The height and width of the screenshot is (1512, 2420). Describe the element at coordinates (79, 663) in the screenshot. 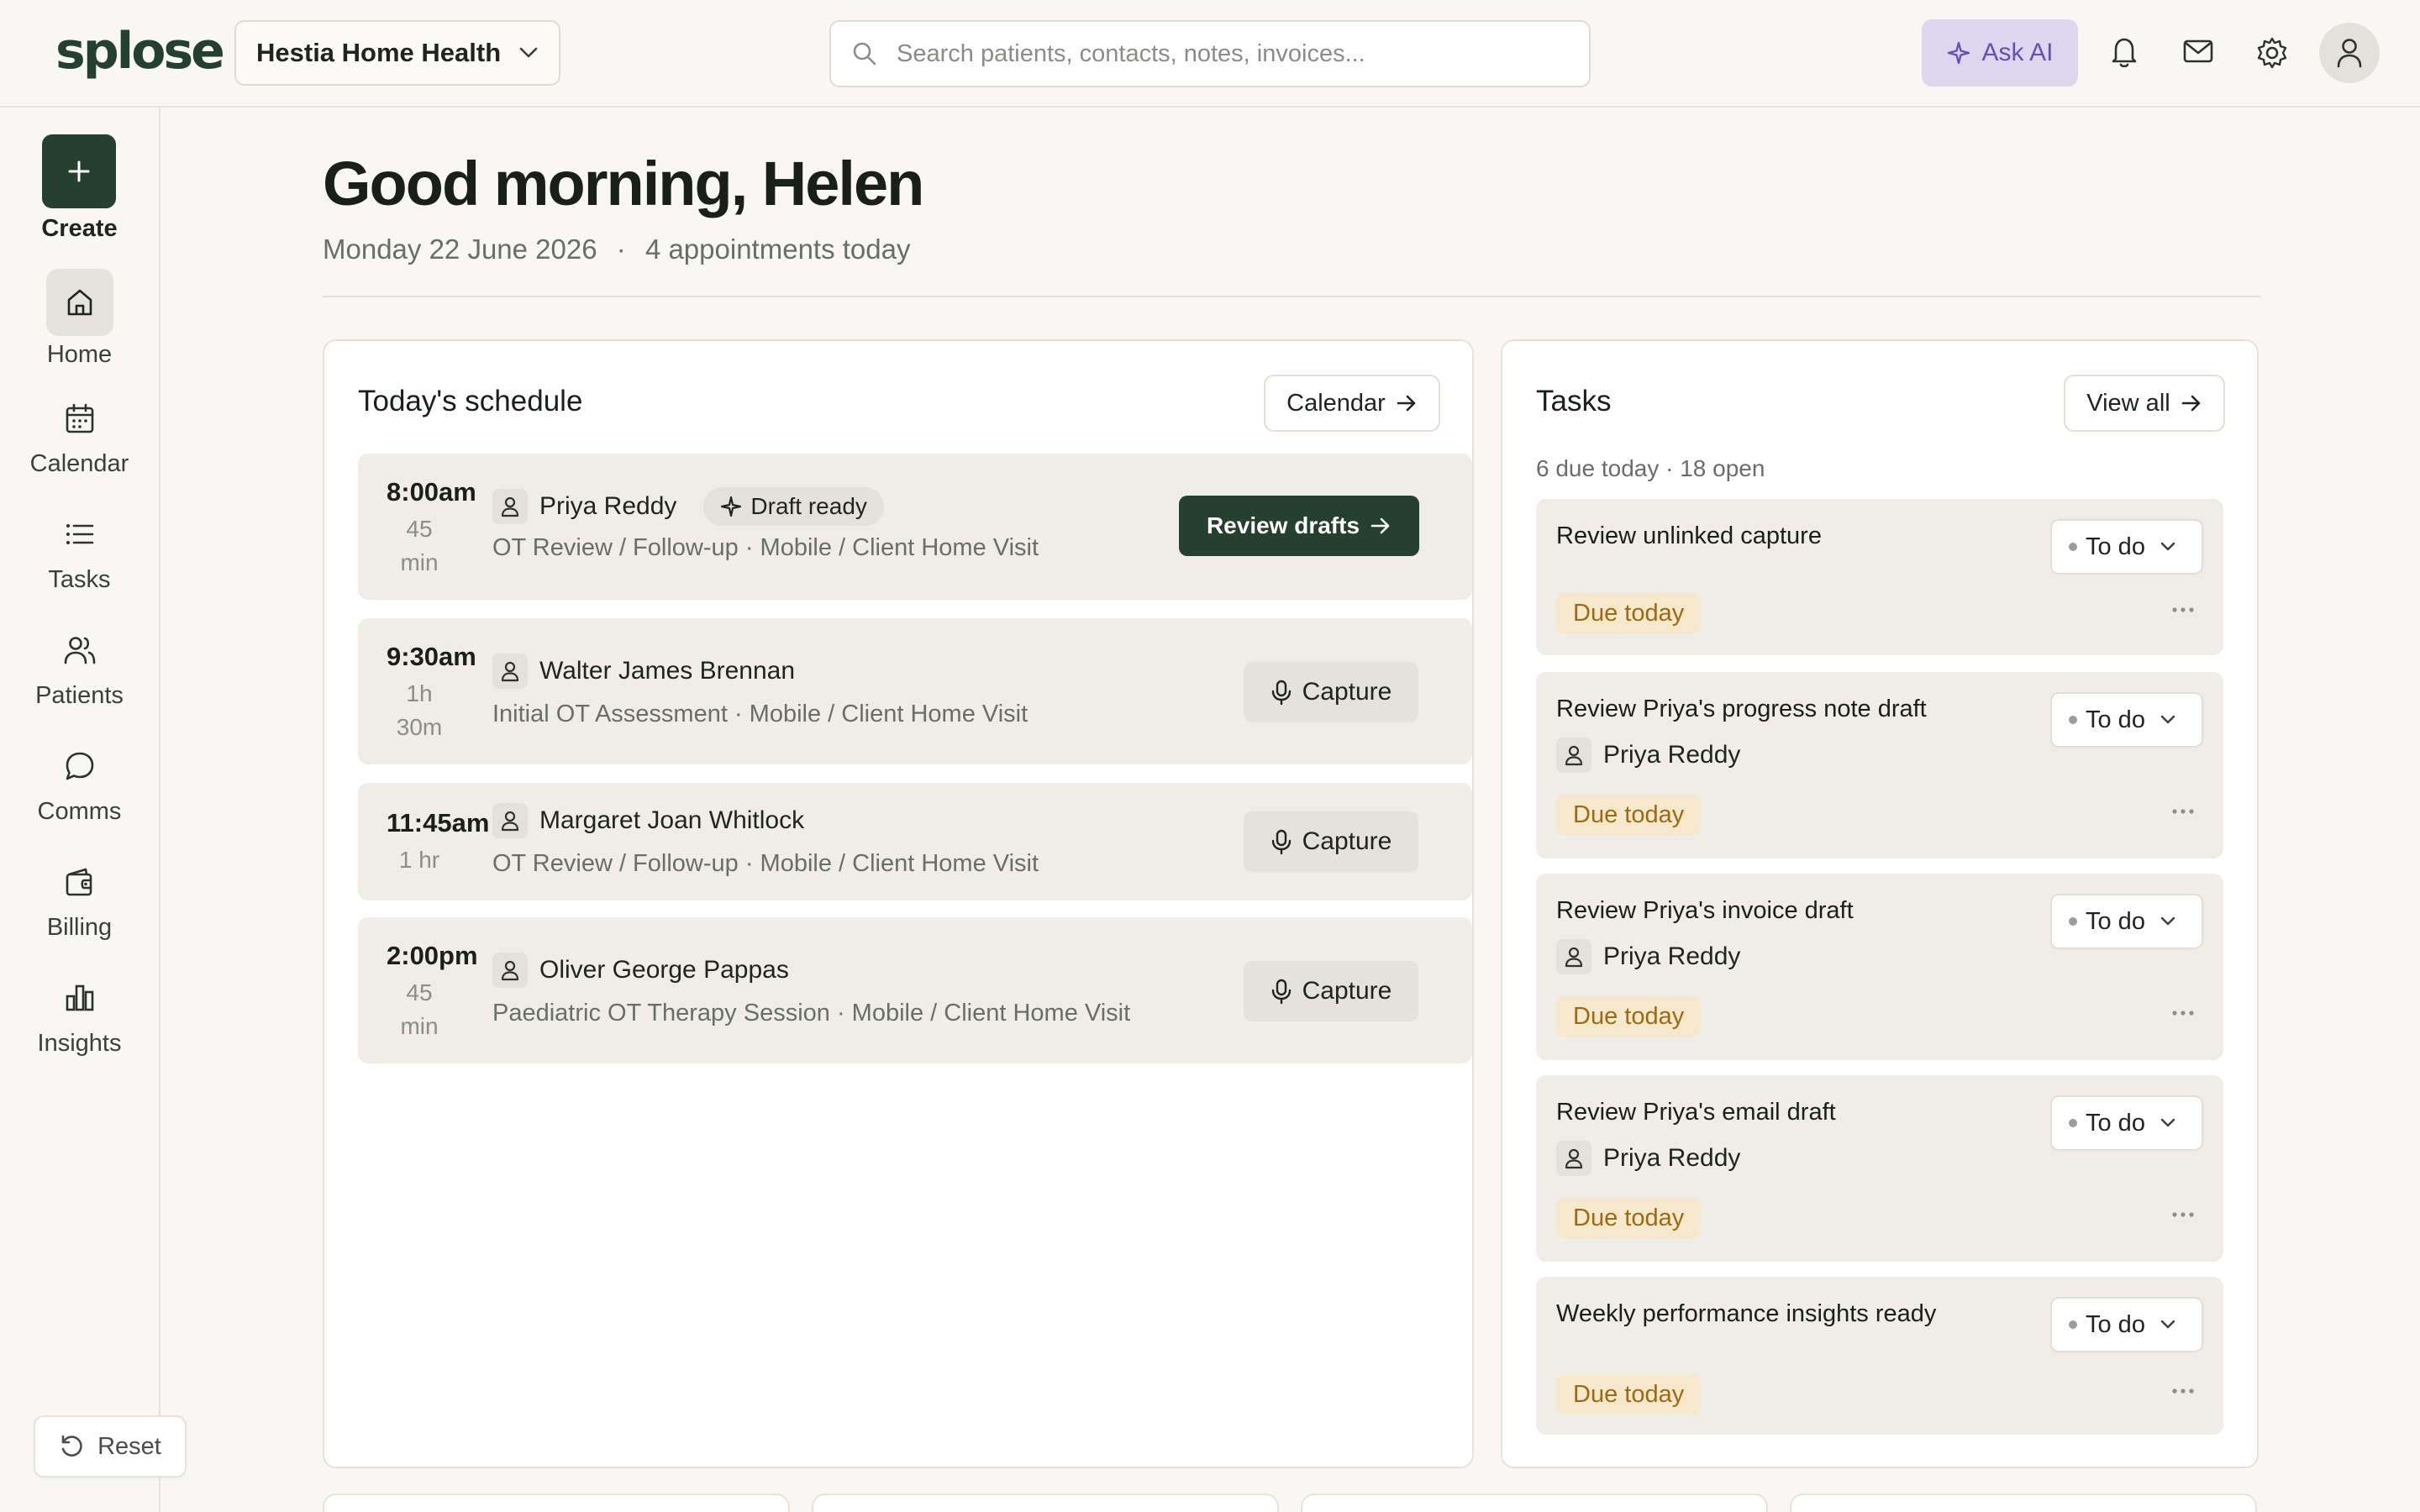

I see `sidebar-item-patients: Patients` at that location.